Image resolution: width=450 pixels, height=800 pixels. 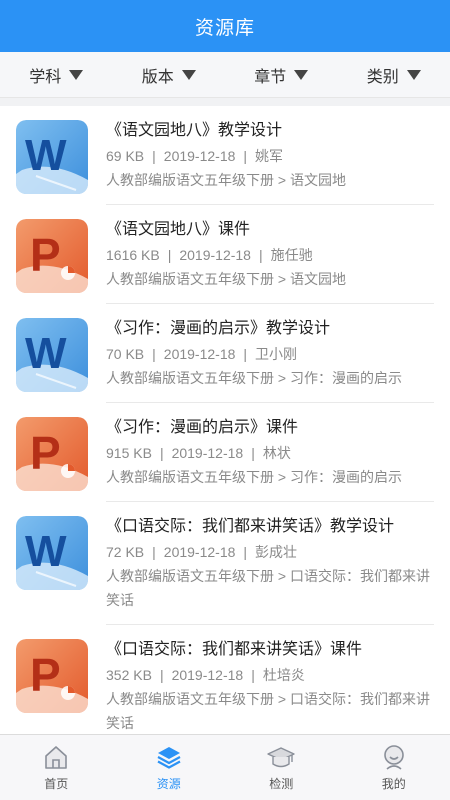 I want to click on author: 姚军, so click(x=269, y=156).